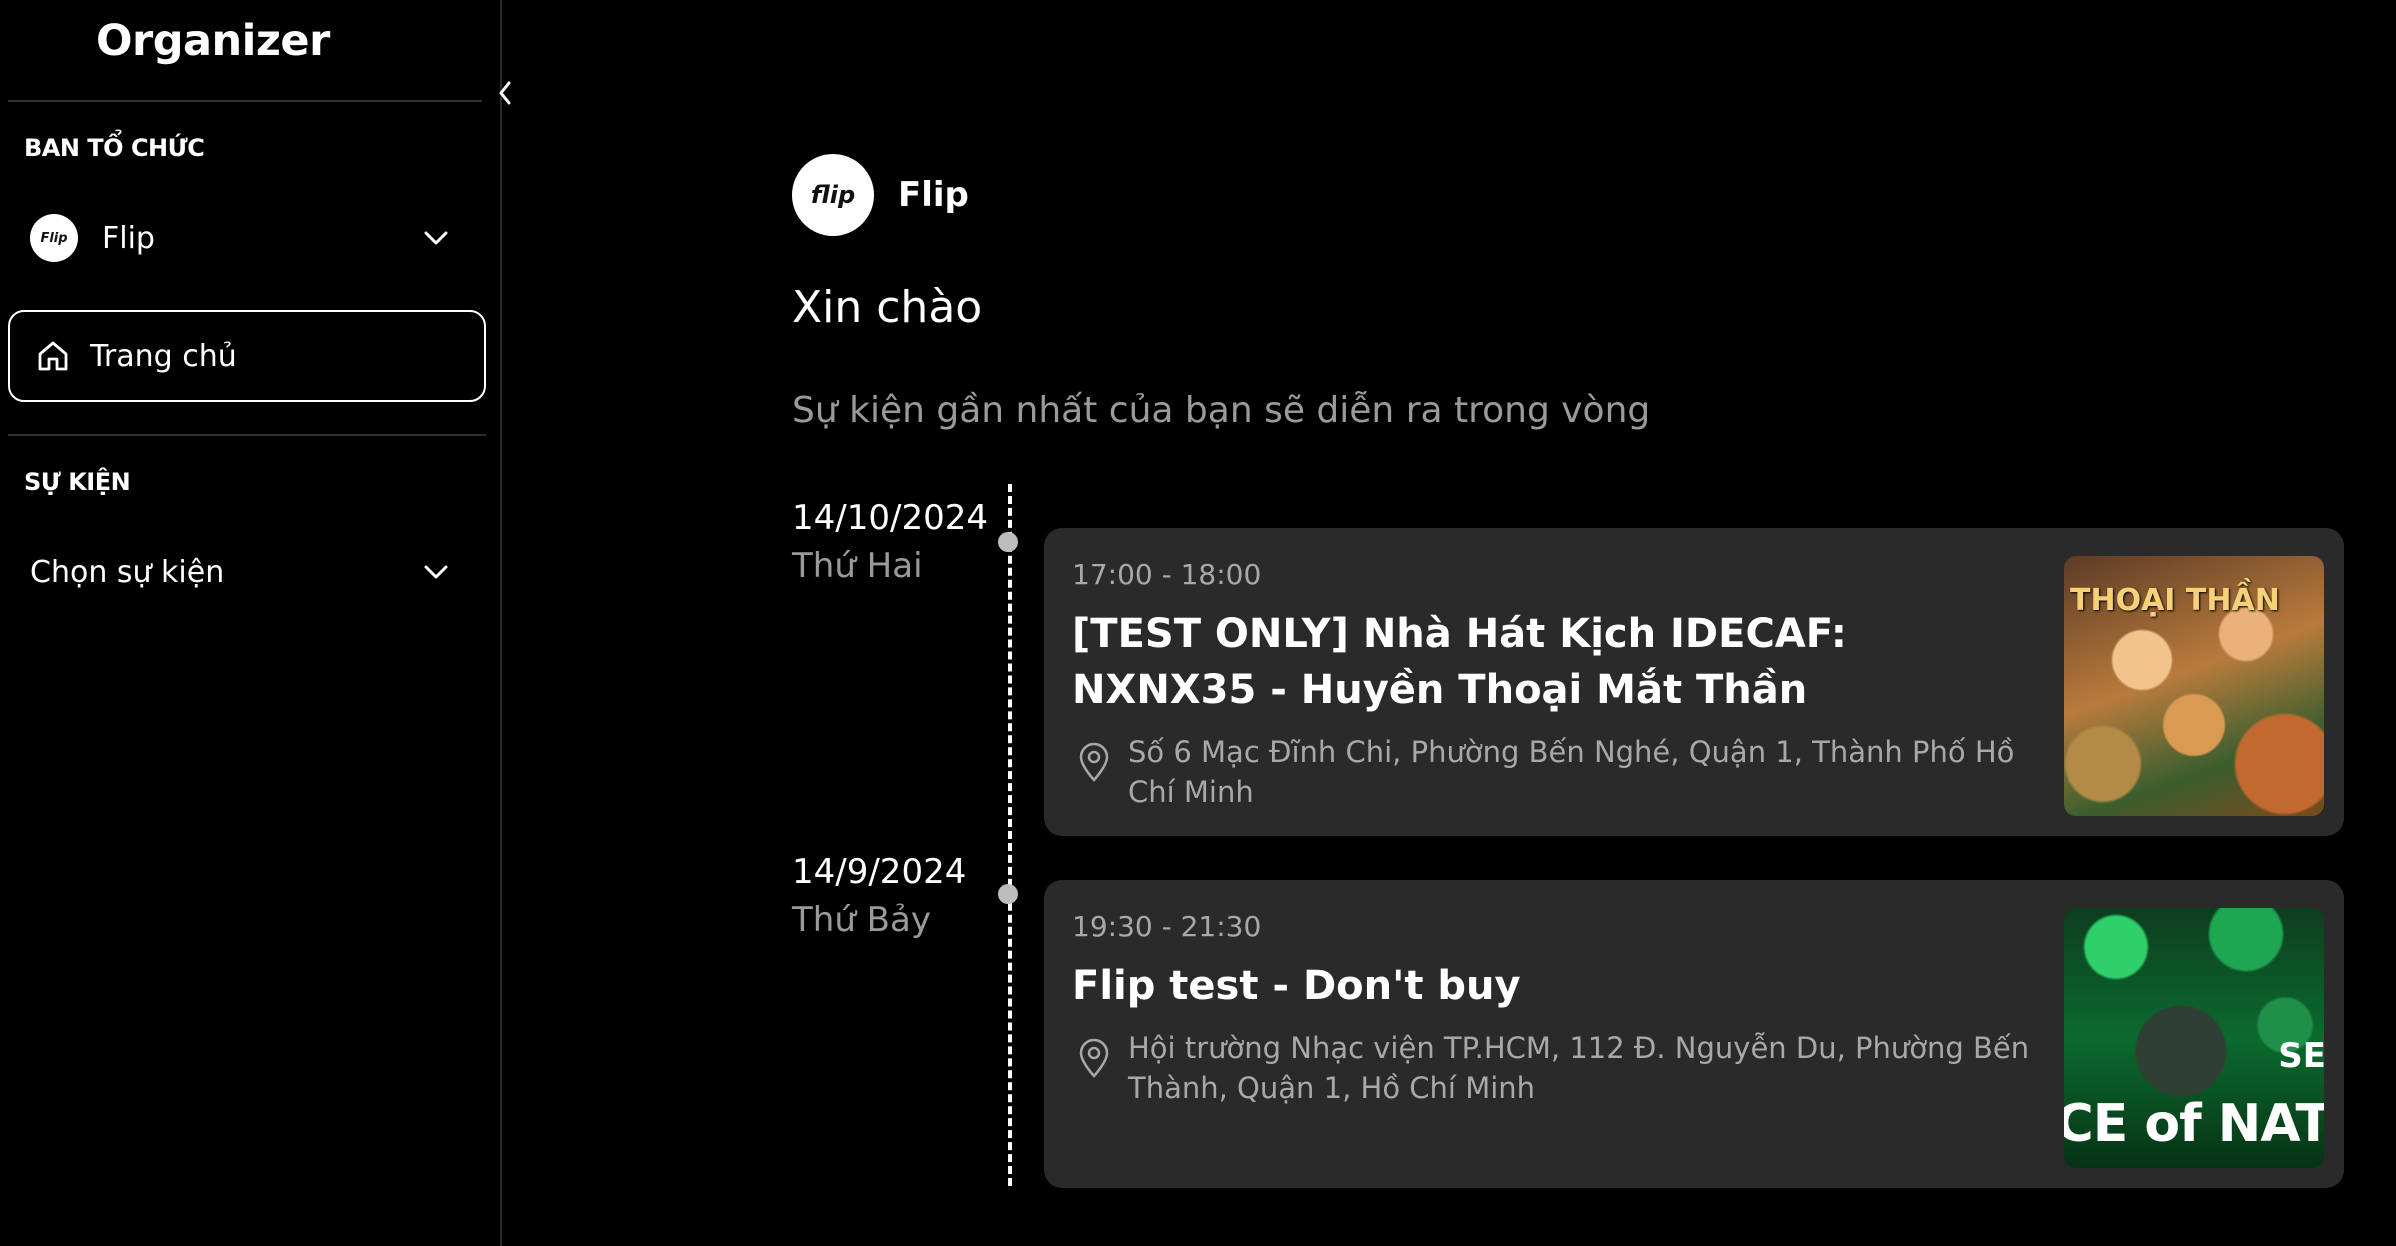 Image resolution: width=2396 pixels, height=1246 pixels. Describe the element at coordinates (114, 148) in the screenshot. I see `organizer-section-label: BAN TỔ CHỨC` at that location.